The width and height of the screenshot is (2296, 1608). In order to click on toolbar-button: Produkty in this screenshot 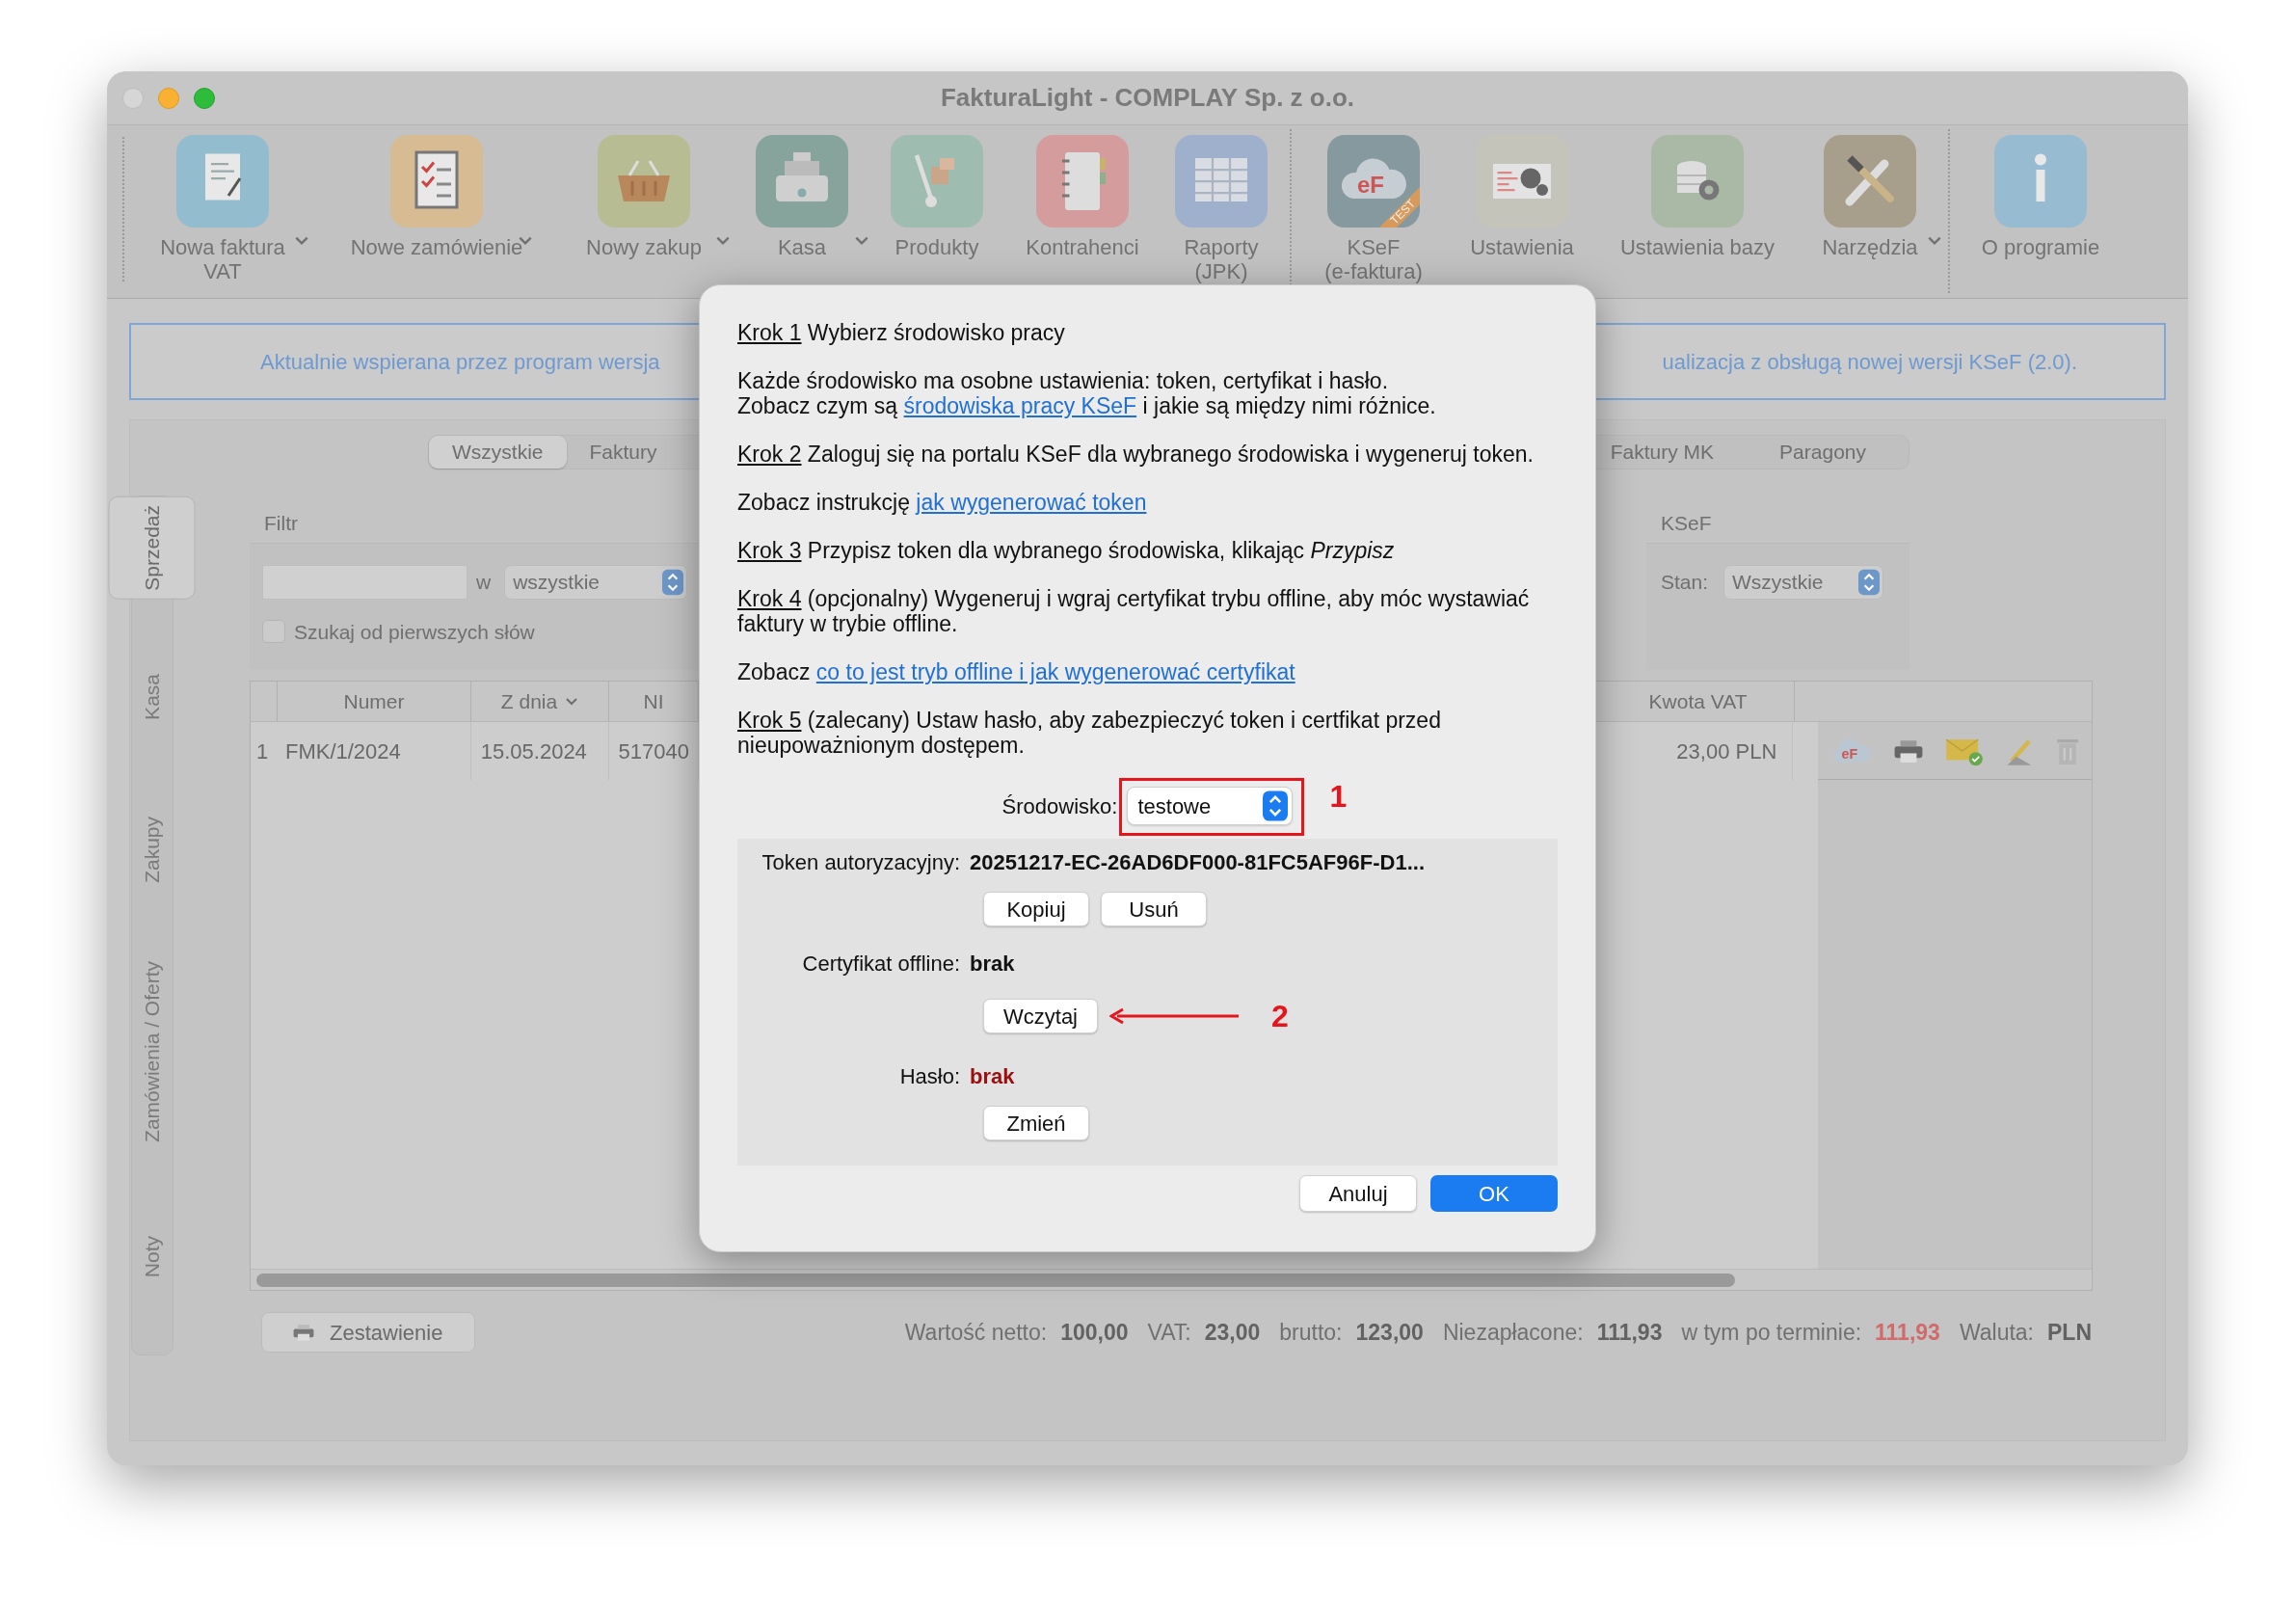, I will do `click(937, 194)`.